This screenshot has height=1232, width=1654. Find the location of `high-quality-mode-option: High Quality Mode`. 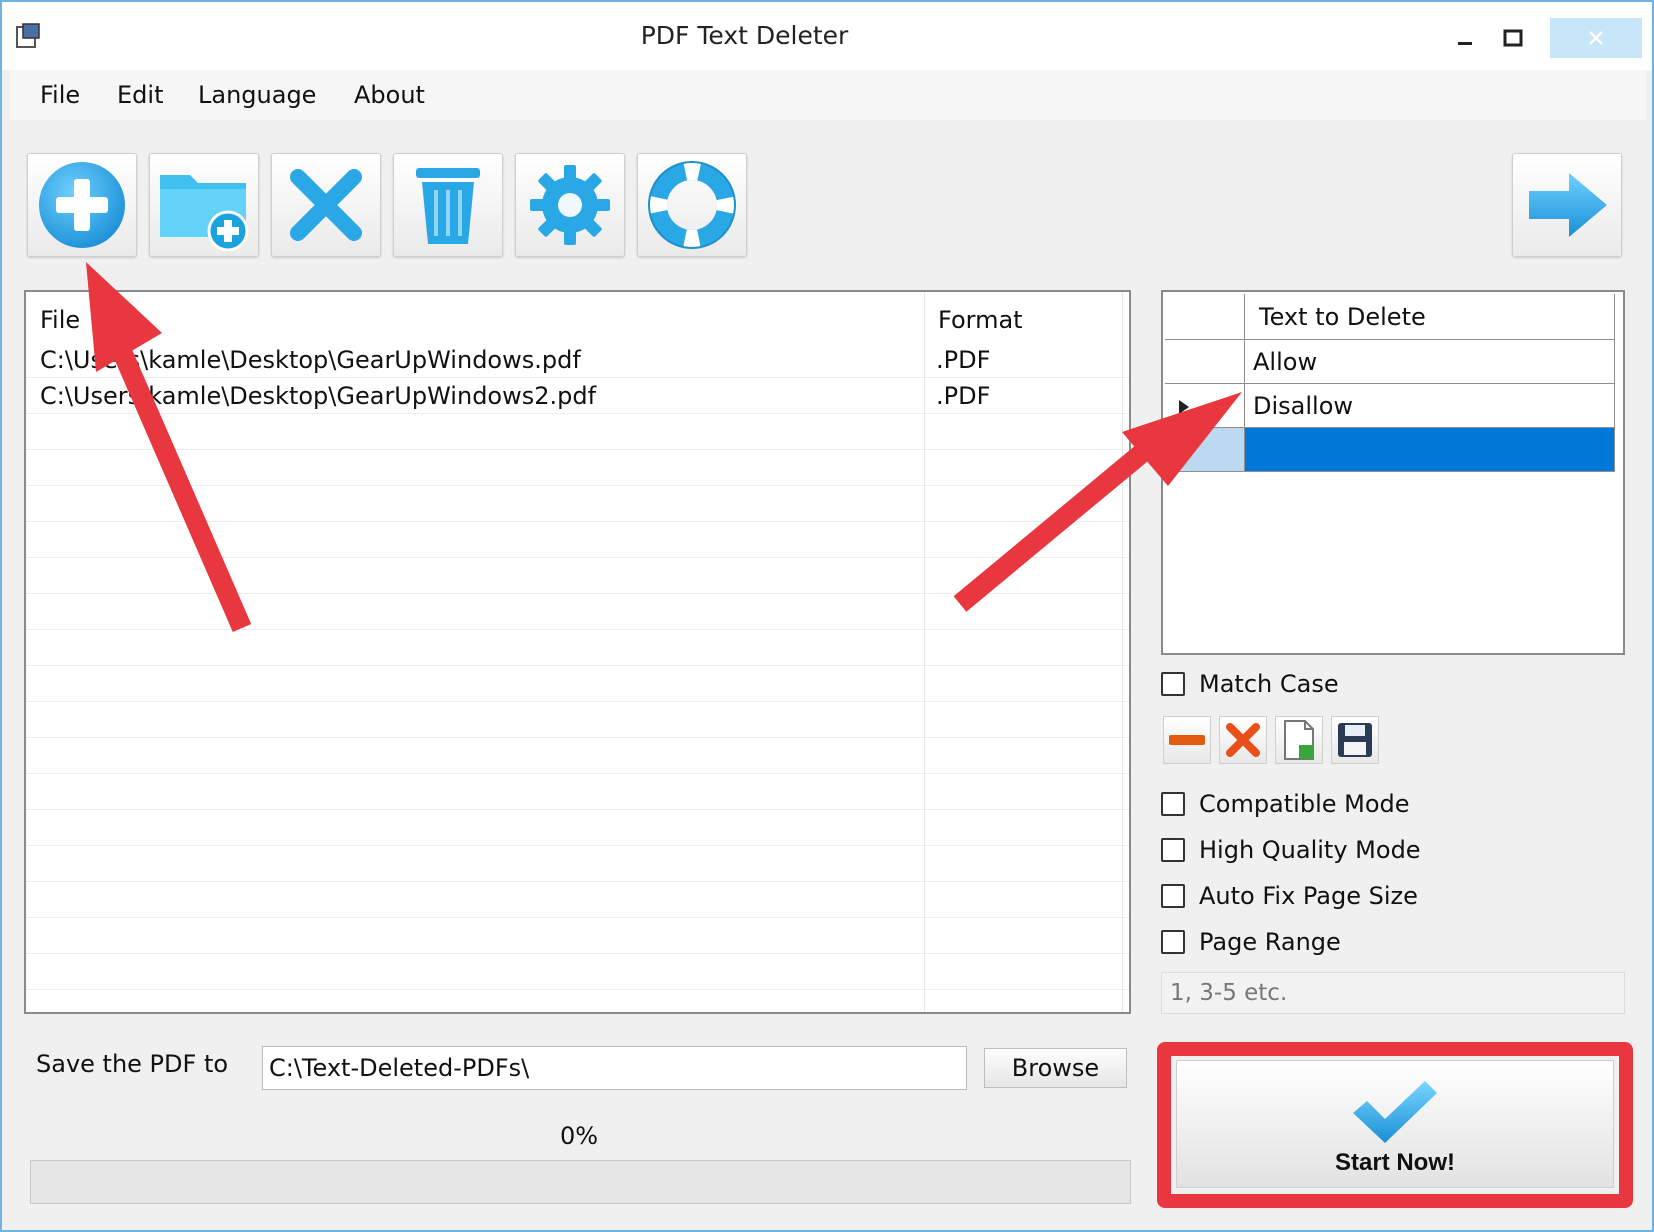

high-quality-mode-option: High Quality Mode is located at coordinates (1291, 850).